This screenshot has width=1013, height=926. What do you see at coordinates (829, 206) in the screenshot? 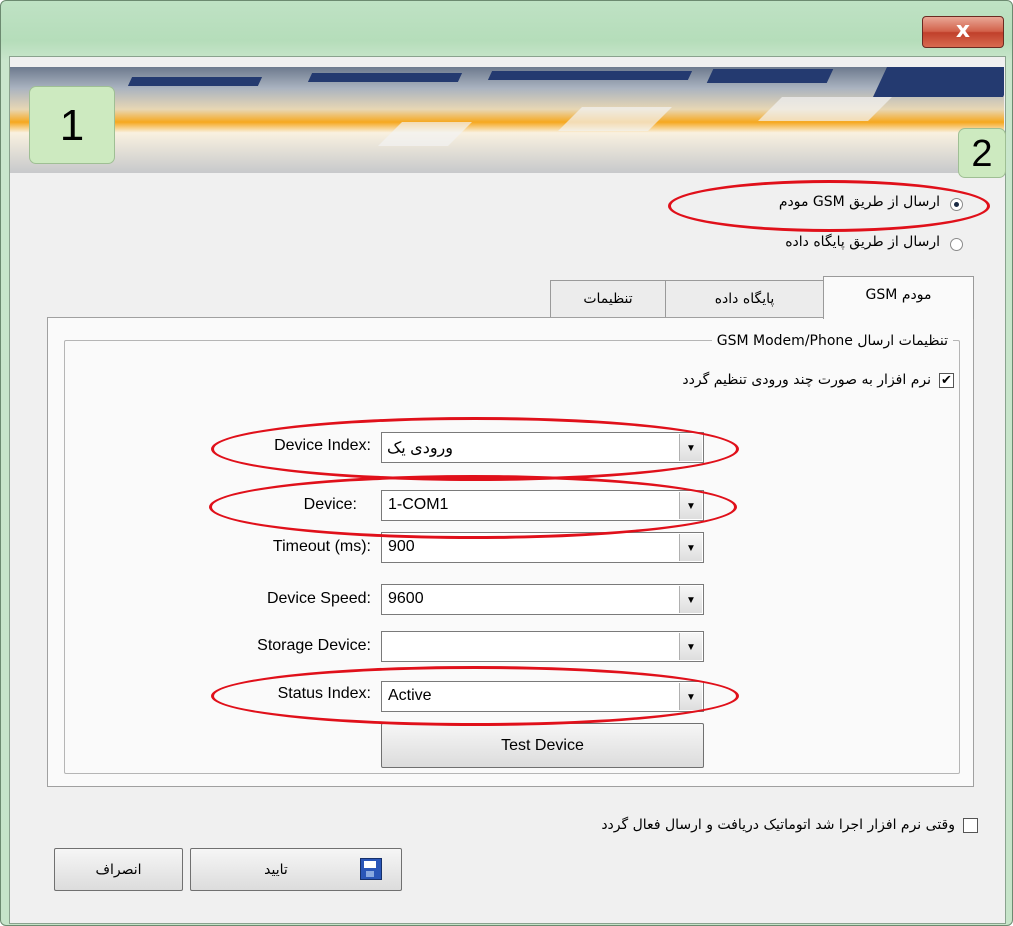
I see `annotation-ellipse-gsm-option` at bounding box center [829, 206].